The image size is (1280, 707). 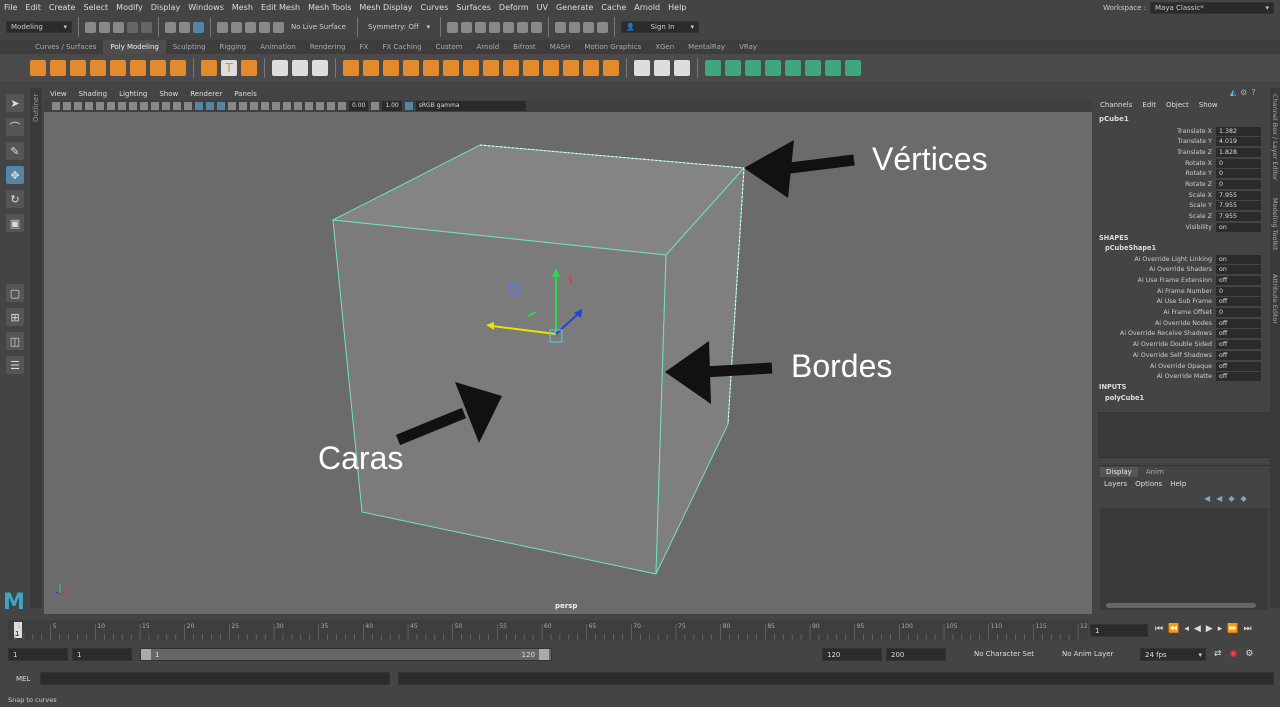 What do you see at coordinates (58, 67) in the screenshot?
I see `poly-cube-icon` at bounding box center [58, 67].